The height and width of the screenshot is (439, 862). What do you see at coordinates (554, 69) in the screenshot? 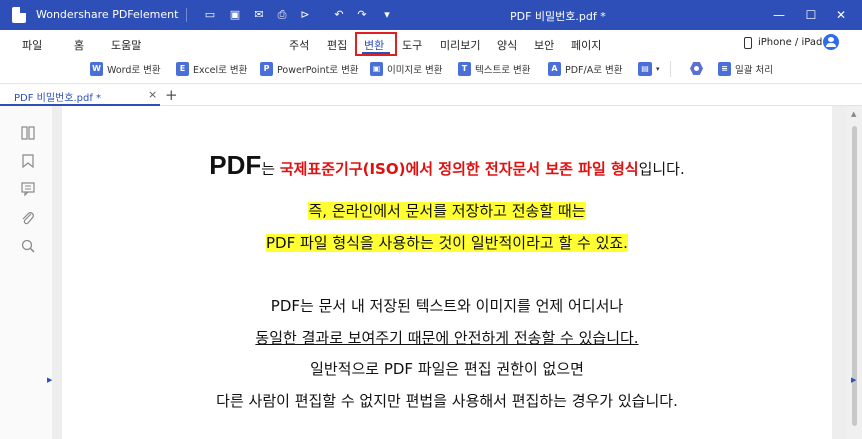
I see `pdfa-icon: A` at bounding box center [554, 69].